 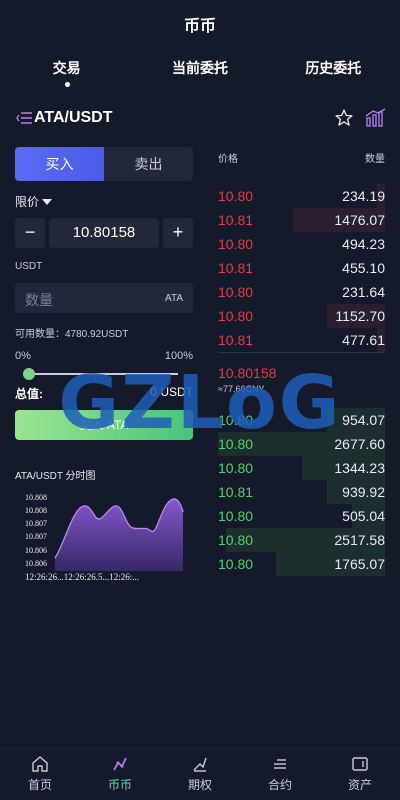 What do you see at coordinates (301, 316) in the screenshot?
I see `ask-row: 10.80 1152.70` at bounding box center [301, 316].